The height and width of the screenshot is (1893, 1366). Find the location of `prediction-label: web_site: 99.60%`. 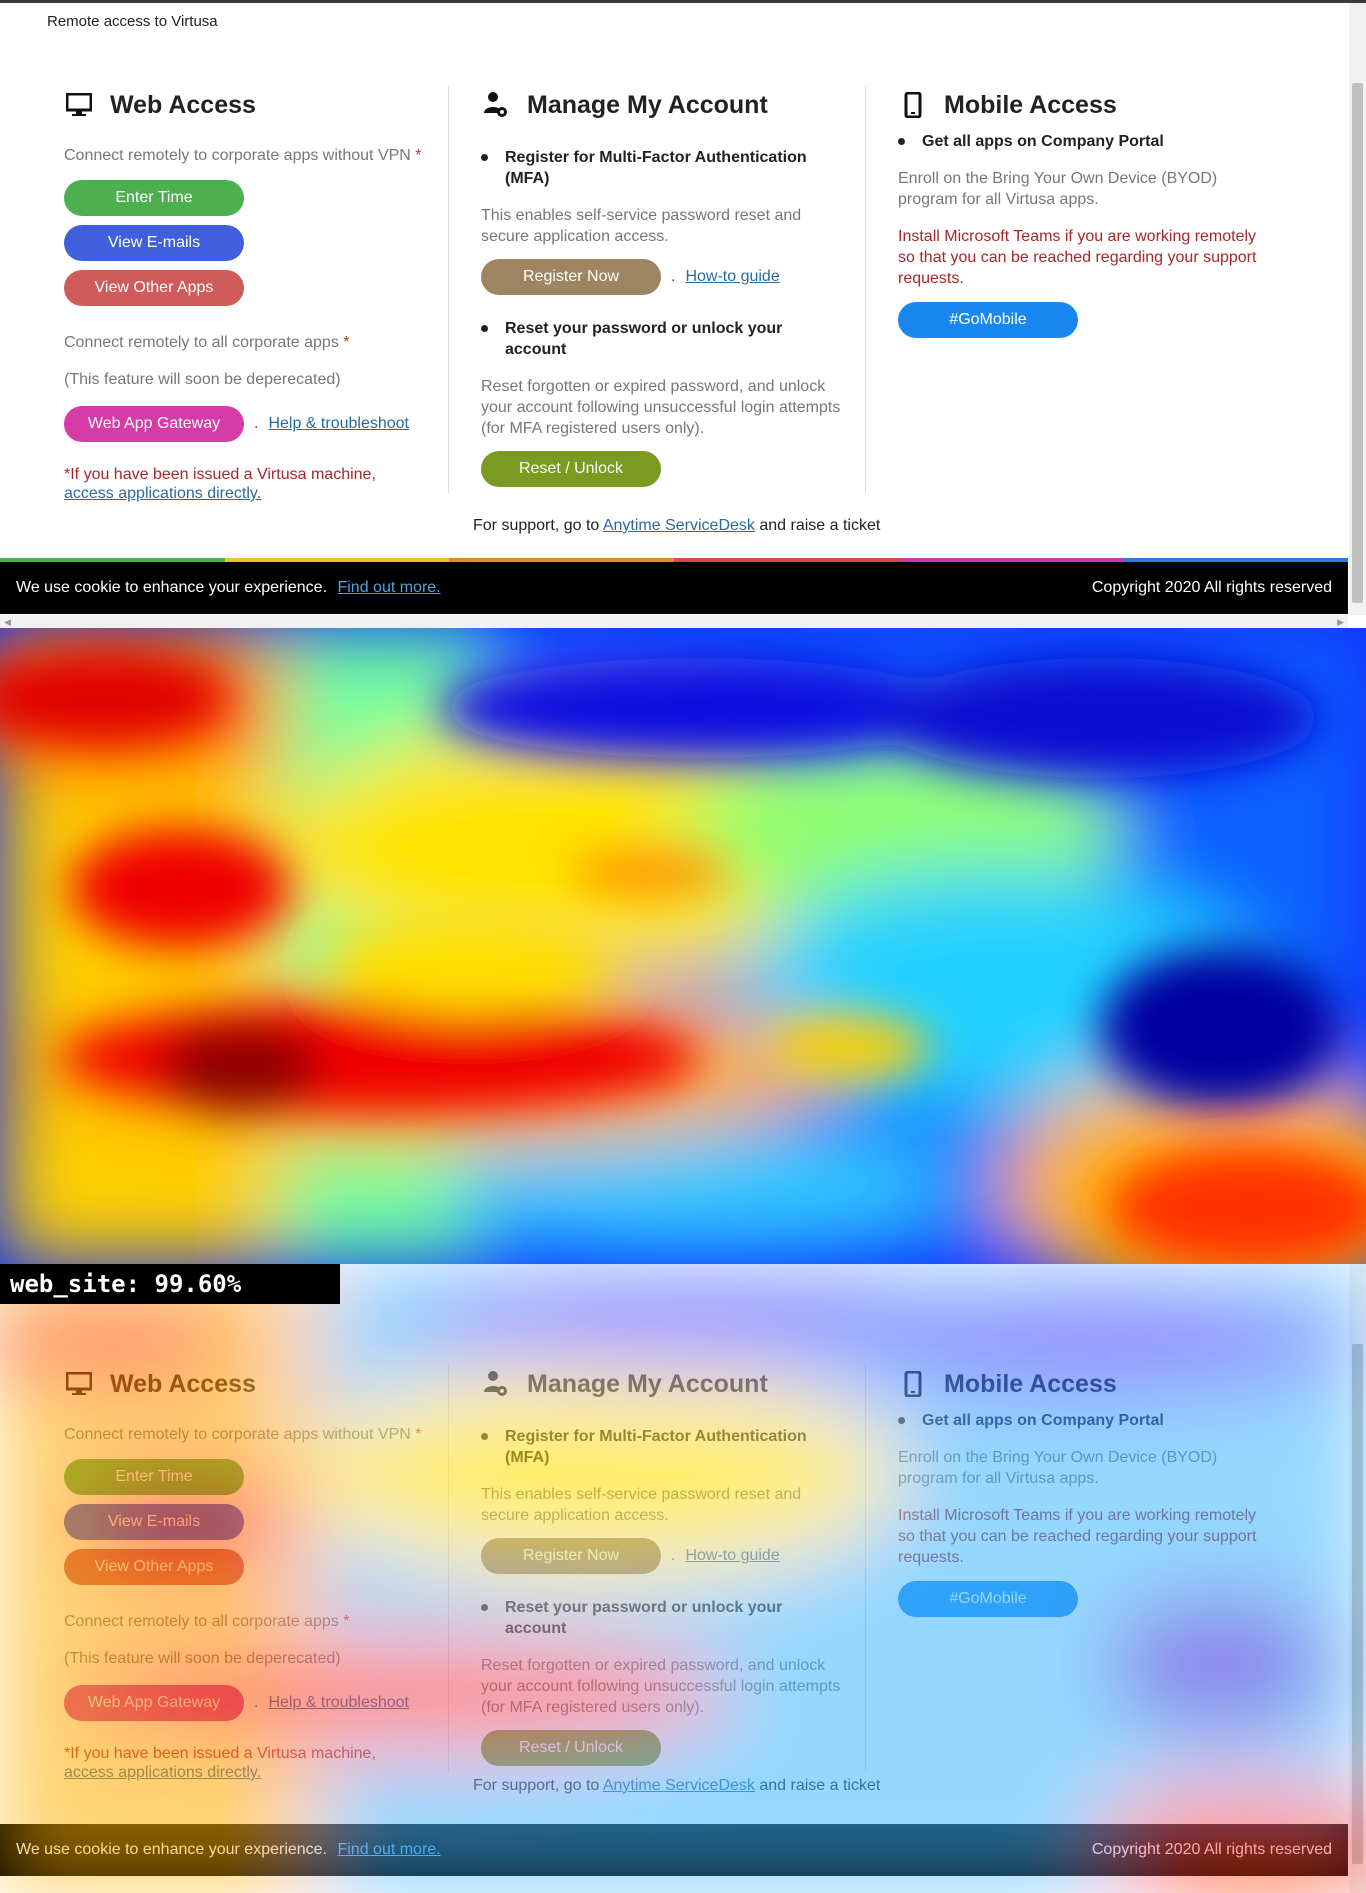

prediction-label: web_site: 99.60% is located at coordinates (170, 1284).